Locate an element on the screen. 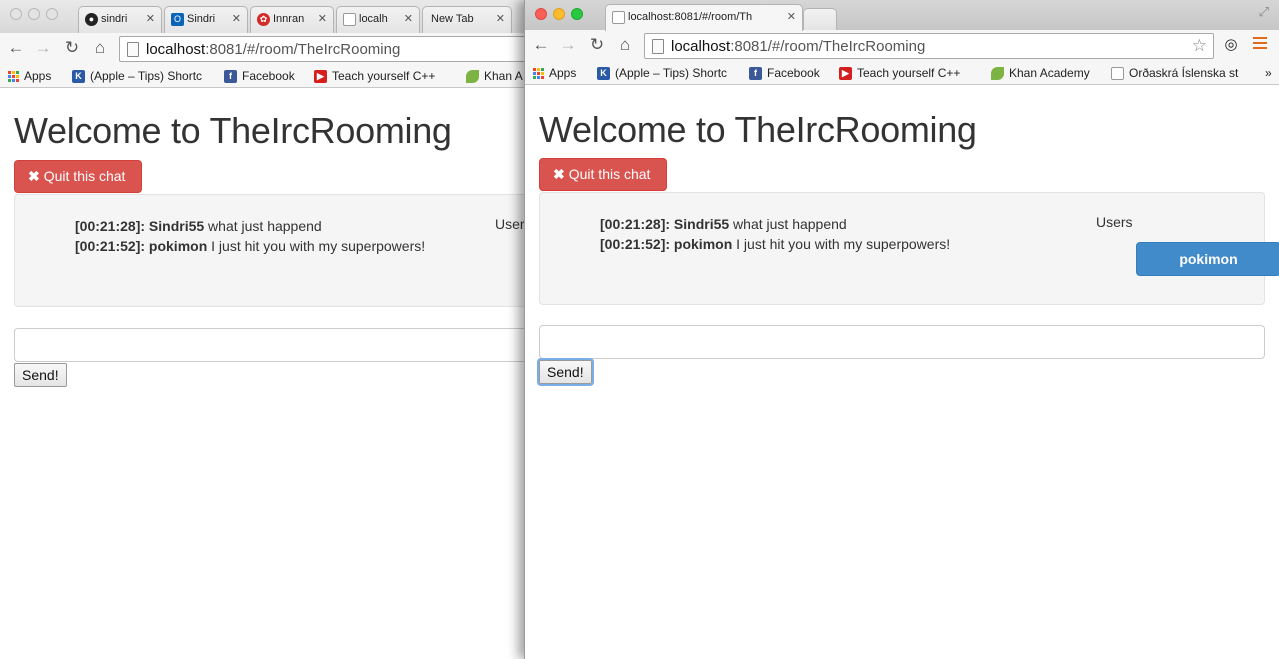 Image resolution: width=1279 pixels, height=659 pixels. extension-icon: ◎ is located at coordinates (1231, 45).